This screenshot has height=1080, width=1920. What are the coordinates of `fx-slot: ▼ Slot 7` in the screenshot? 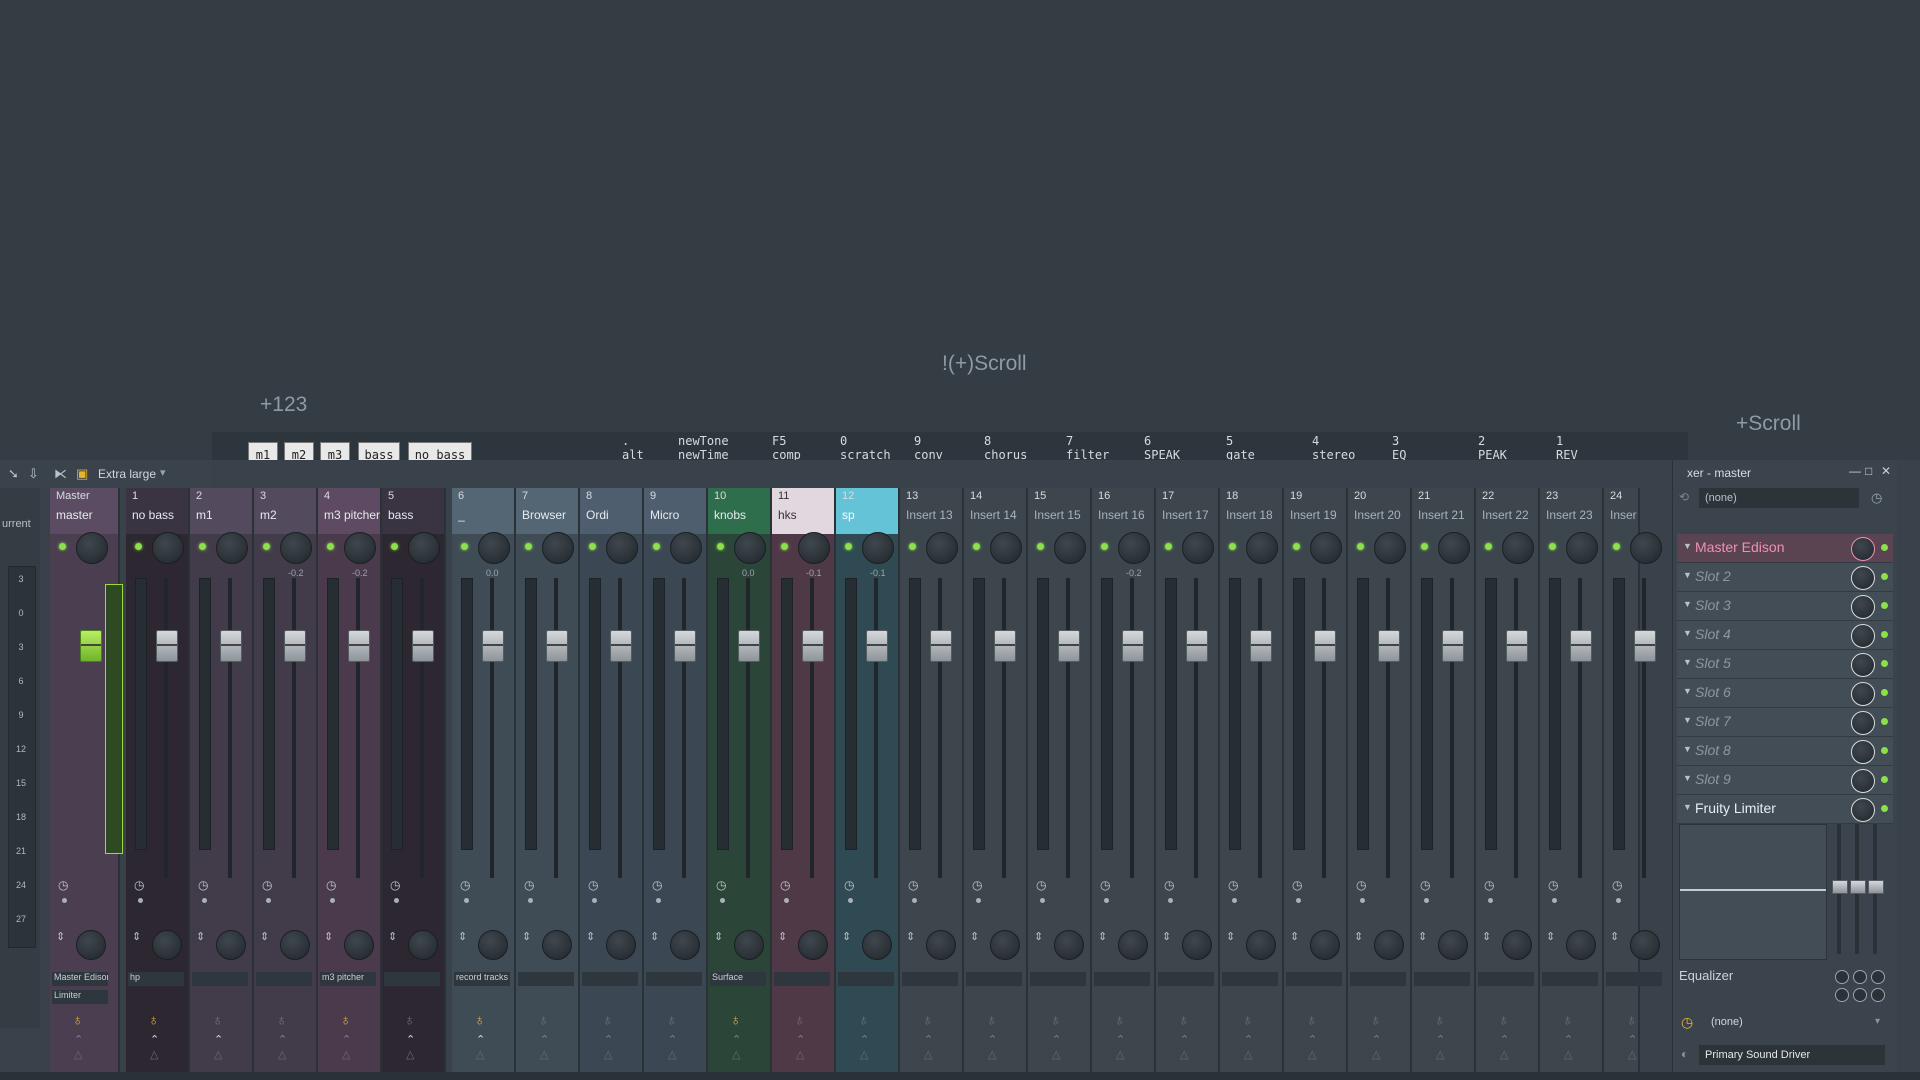 It's located at (1785, 722).